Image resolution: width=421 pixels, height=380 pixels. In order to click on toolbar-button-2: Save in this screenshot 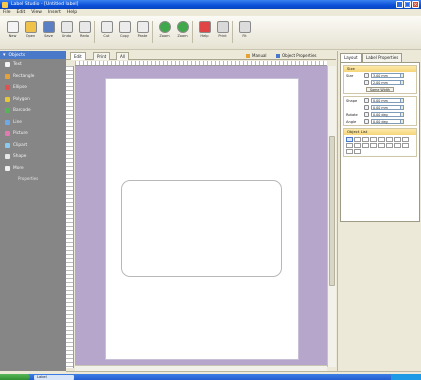, I will do `click(48, 33)`.